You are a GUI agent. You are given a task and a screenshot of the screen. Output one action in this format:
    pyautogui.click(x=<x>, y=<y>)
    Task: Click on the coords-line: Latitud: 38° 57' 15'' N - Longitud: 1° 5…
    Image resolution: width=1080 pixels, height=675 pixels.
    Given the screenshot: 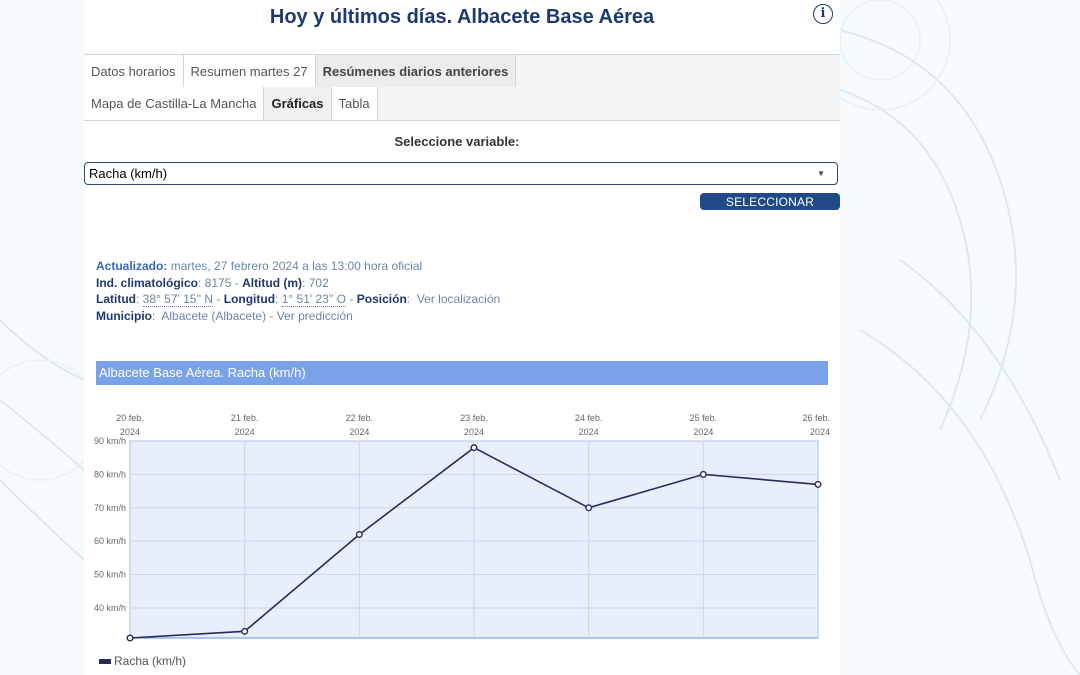 What is the action you would take?
    pyautogui.click(x=298, y=299)
    